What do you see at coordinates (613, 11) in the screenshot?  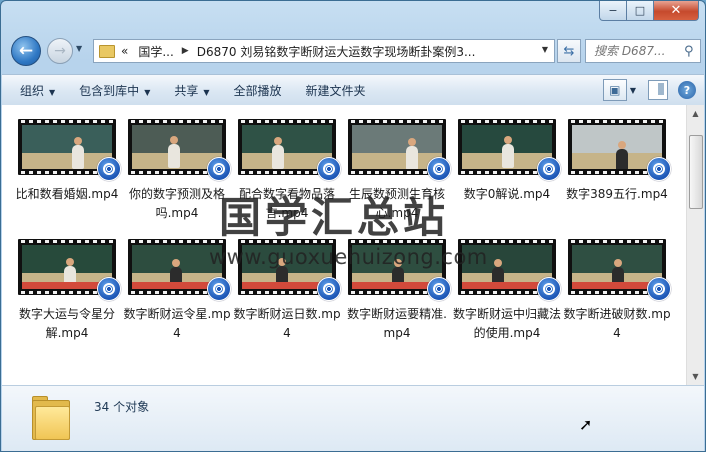 I see `minimize-button: −` at bounding box center [613, 11].